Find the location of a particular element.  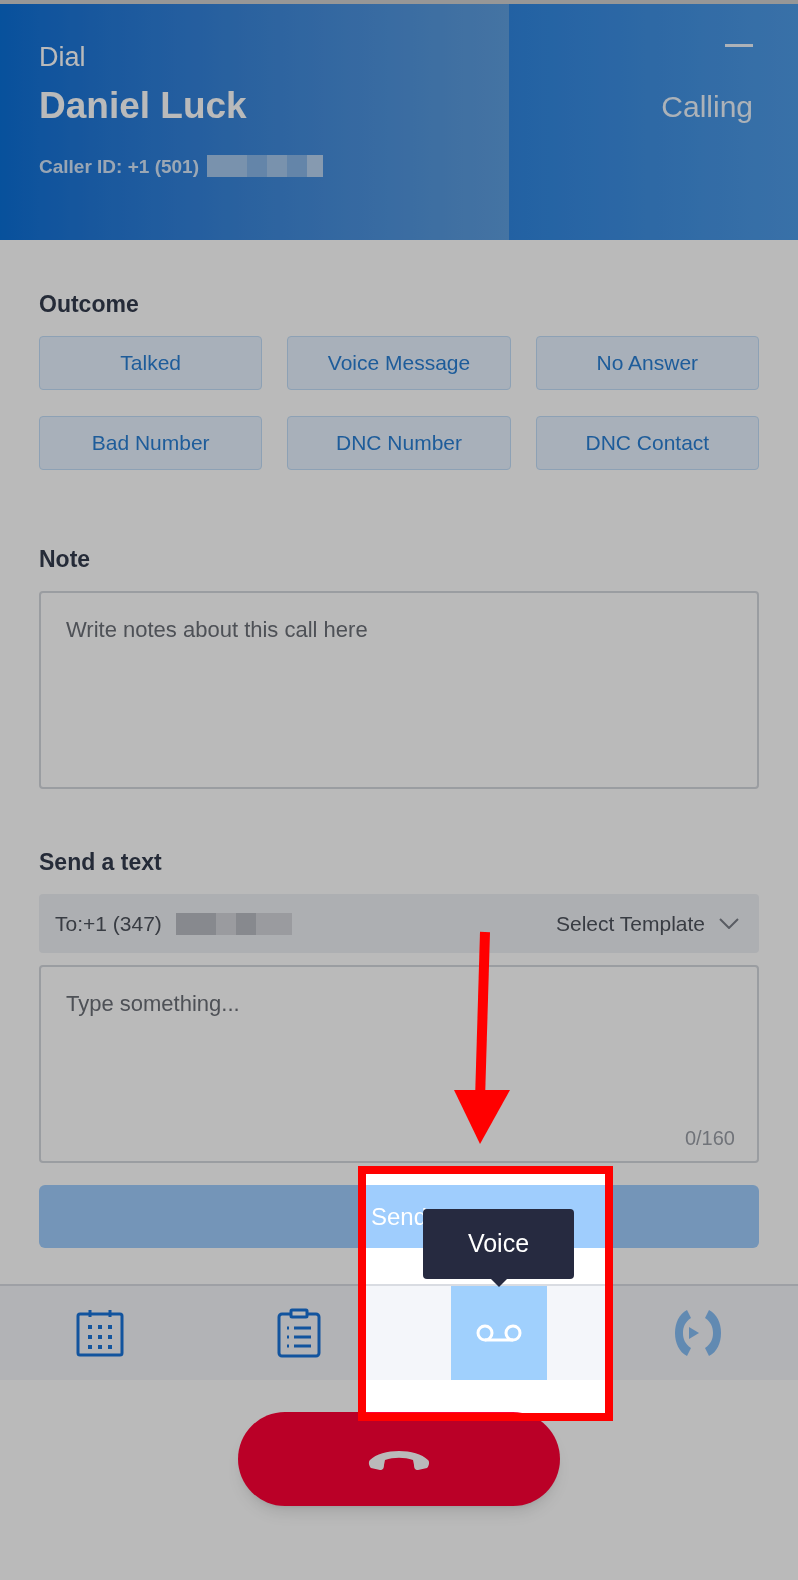

section-title: Outcome is located at coordinates (89, 304).